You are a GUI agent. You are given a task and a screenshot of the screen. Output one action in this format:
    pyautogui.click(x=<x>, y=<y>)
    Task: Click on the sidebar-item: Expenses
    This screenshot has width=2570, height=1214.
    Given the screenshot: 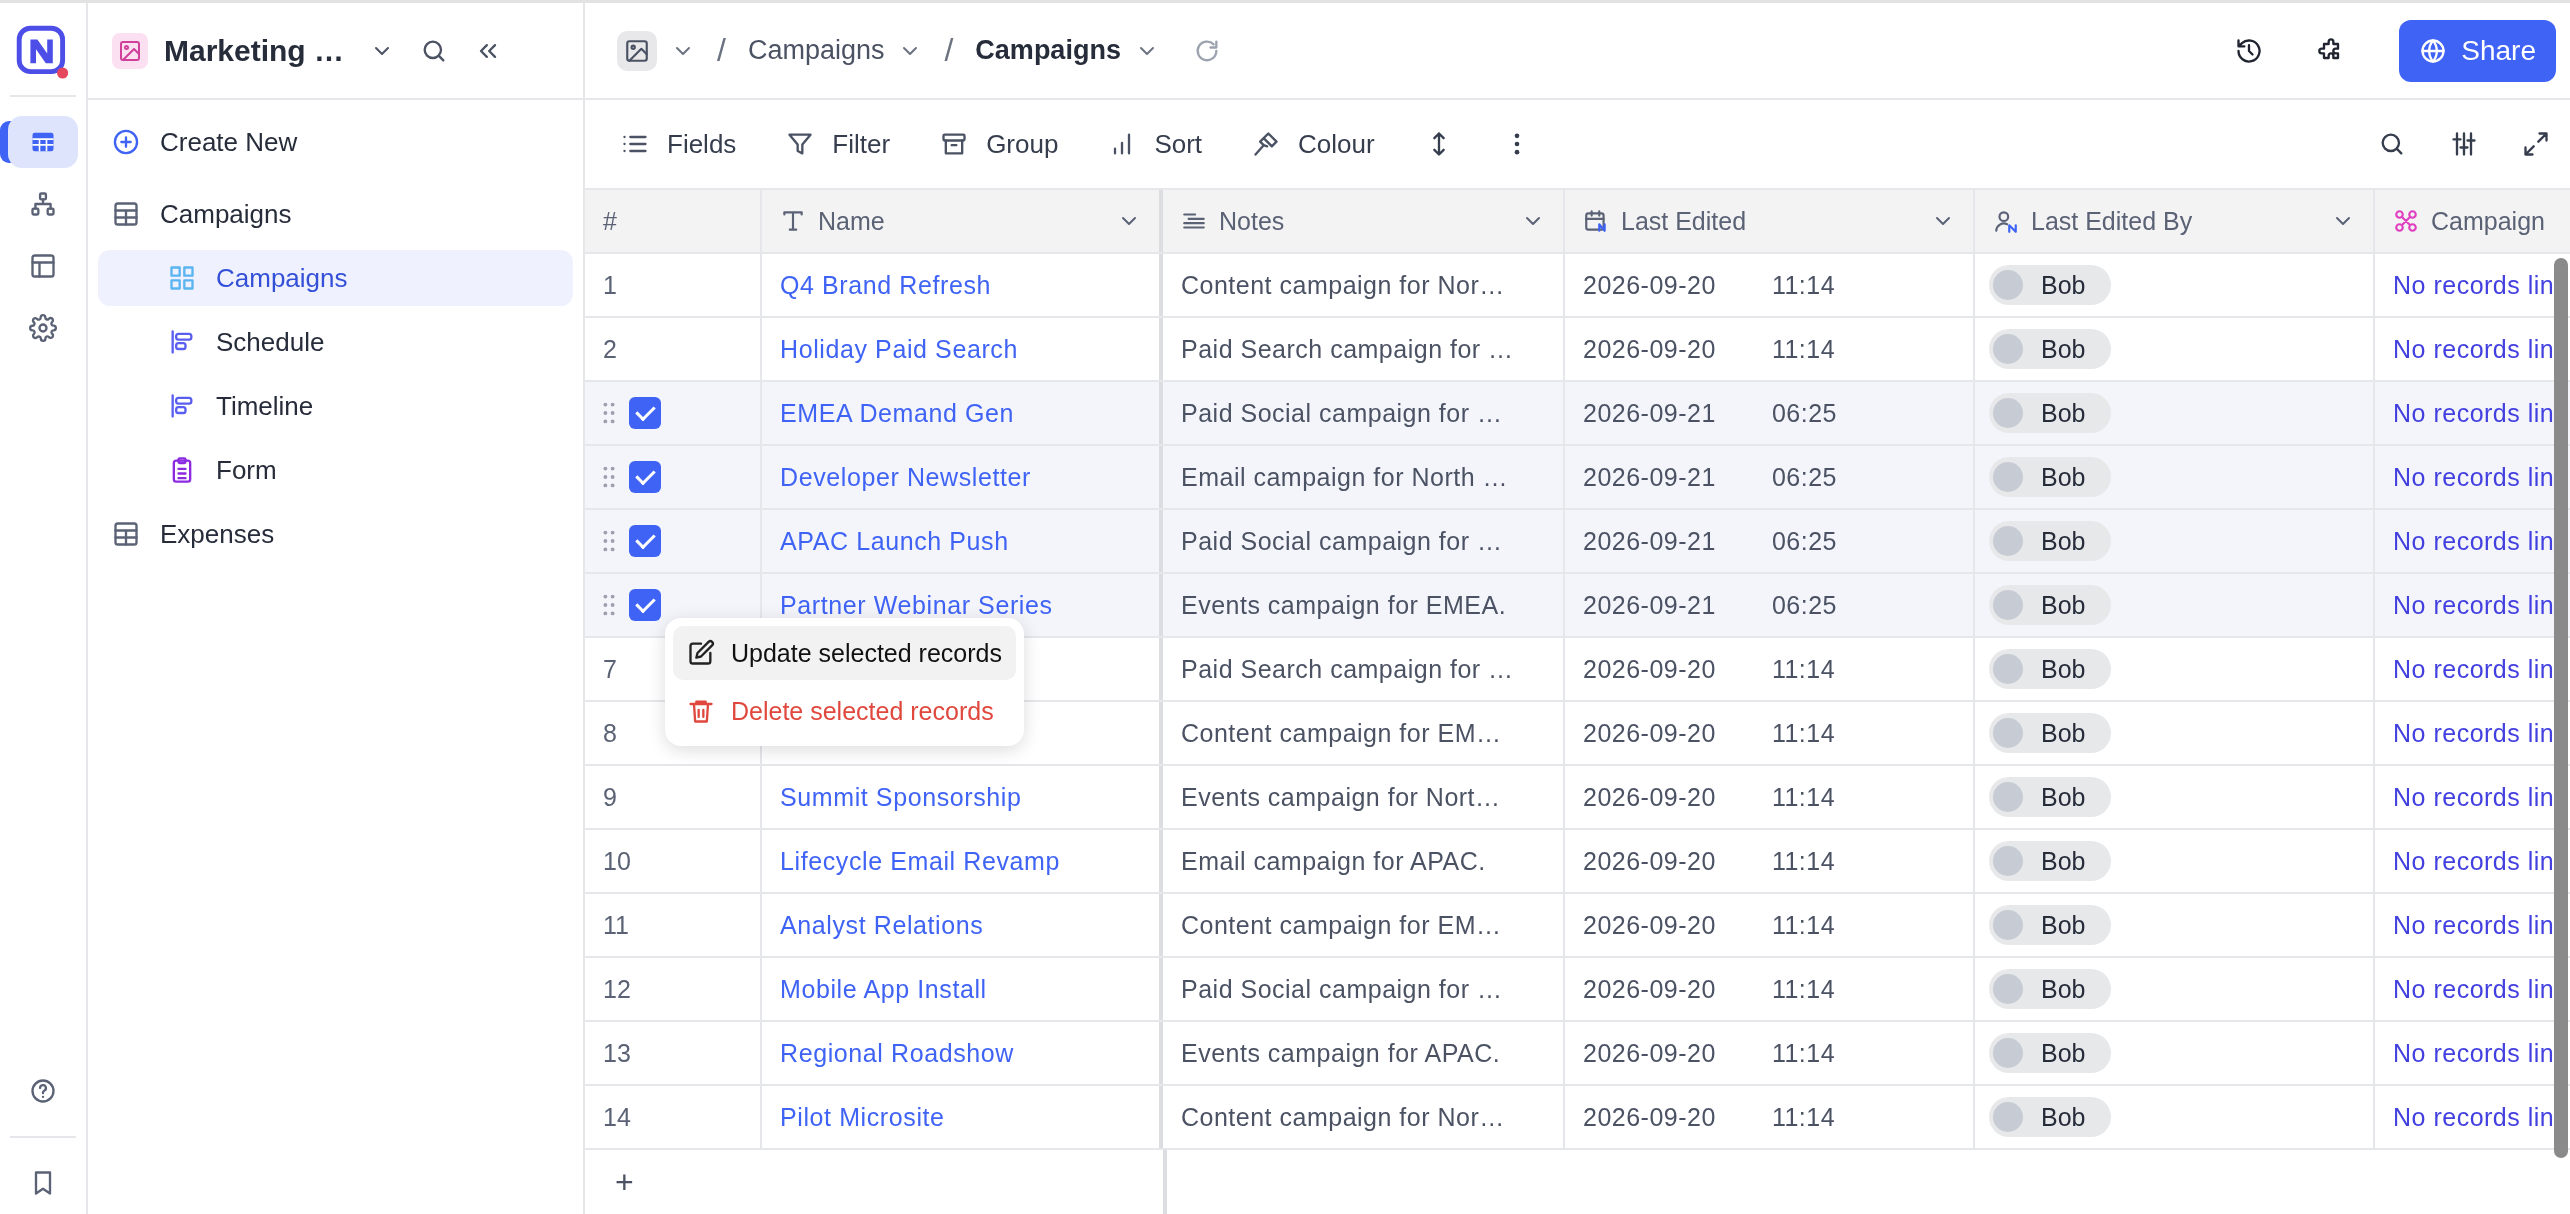 What is the action you would take?
    pyautogui.click(x=335, y=534)
    